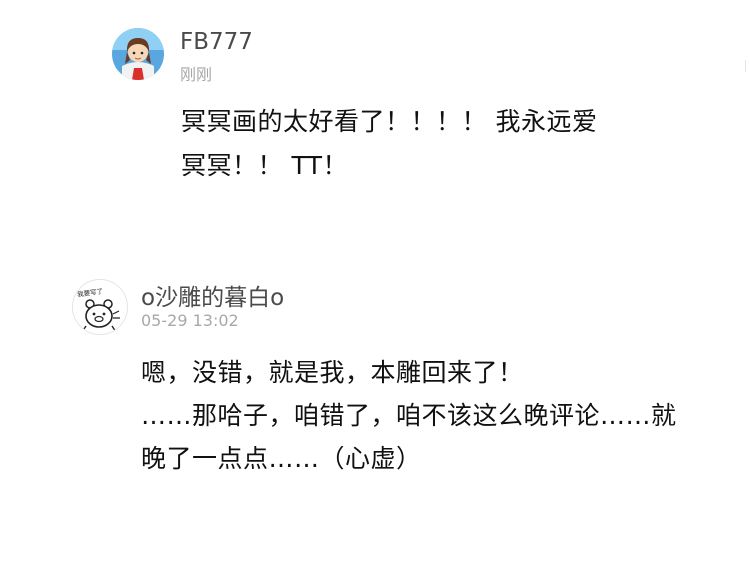 The height and width of the screenshot is (586, 750). Describe the element at coordinates (212, 295) in the screenshot. I see `comment-username: o沙雕的暮白o` at that location.